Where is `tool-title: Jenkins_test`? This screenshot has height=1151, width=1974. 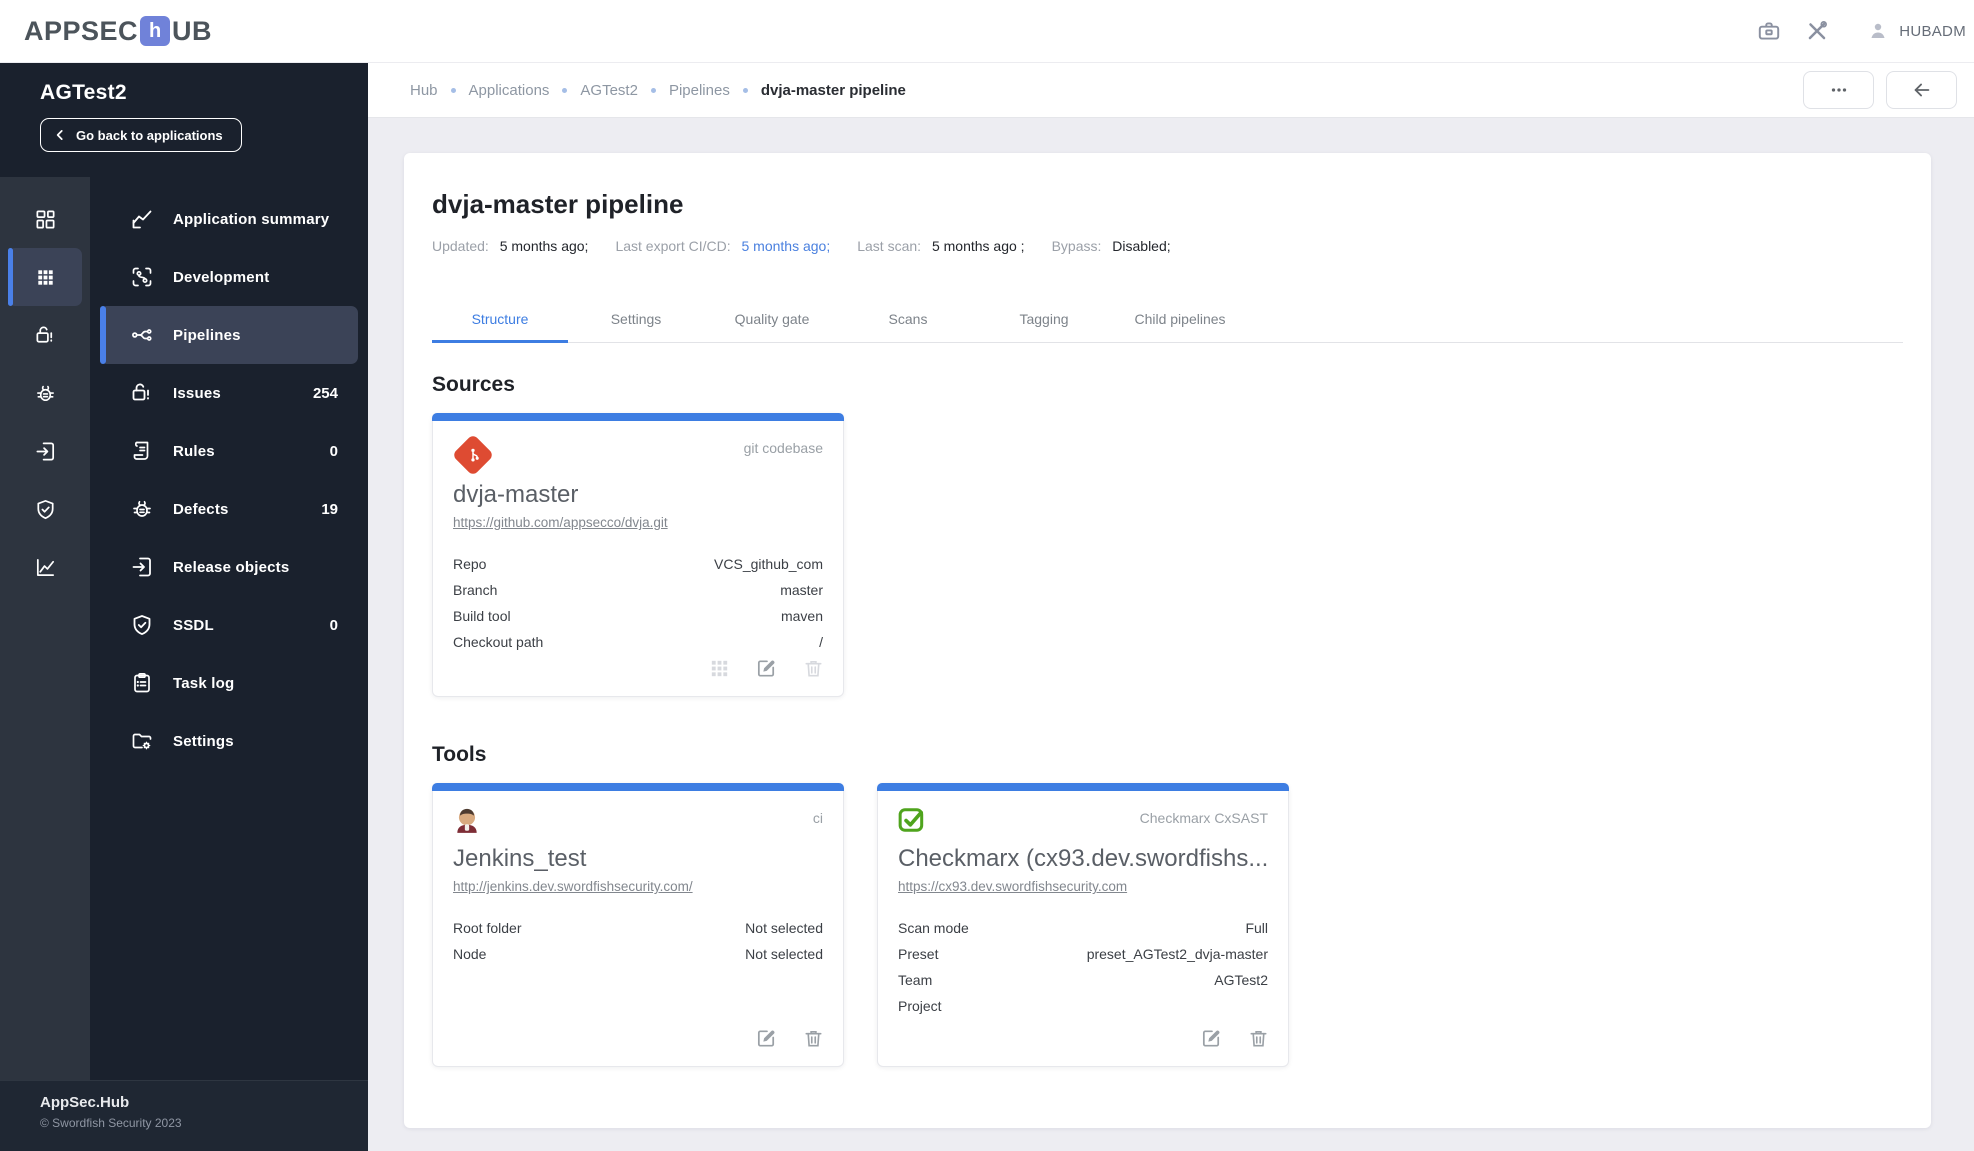
tool-title: Jenkins_test is located at coordinates (520, 858).